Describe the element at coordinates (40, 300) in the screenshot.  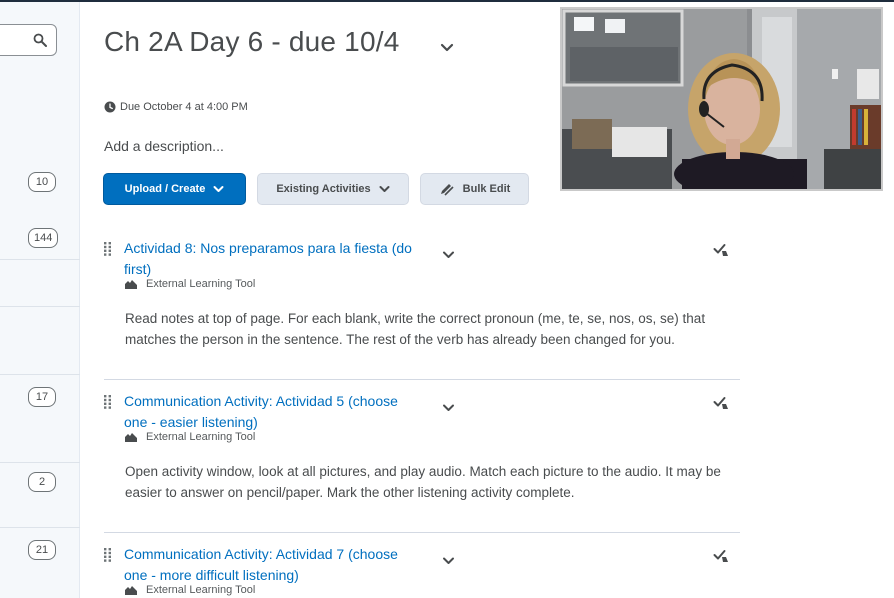
I see `sidebar: 10 144 17 2 21` at that location.